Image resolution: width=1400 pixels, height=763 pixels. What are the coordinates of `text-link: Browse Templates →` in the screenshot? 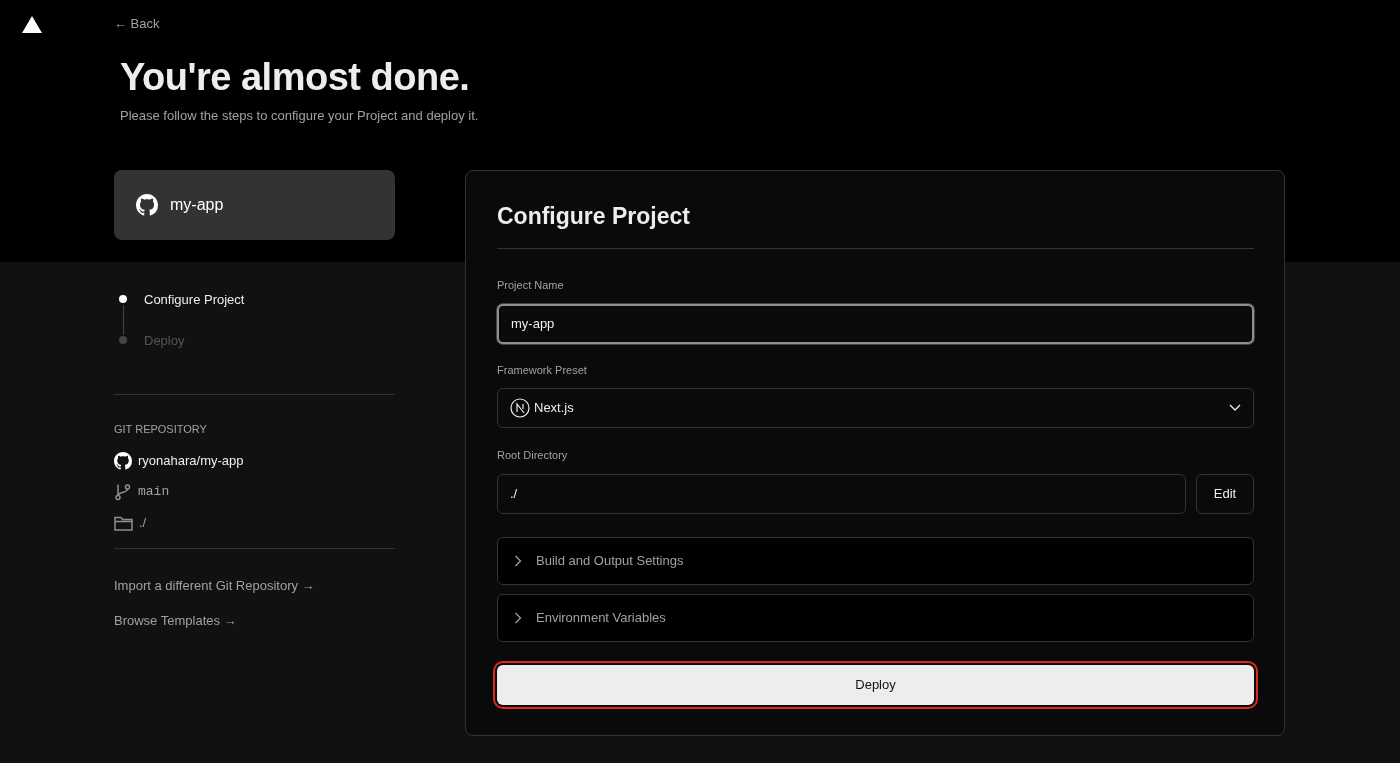 It's located at (175, 621).